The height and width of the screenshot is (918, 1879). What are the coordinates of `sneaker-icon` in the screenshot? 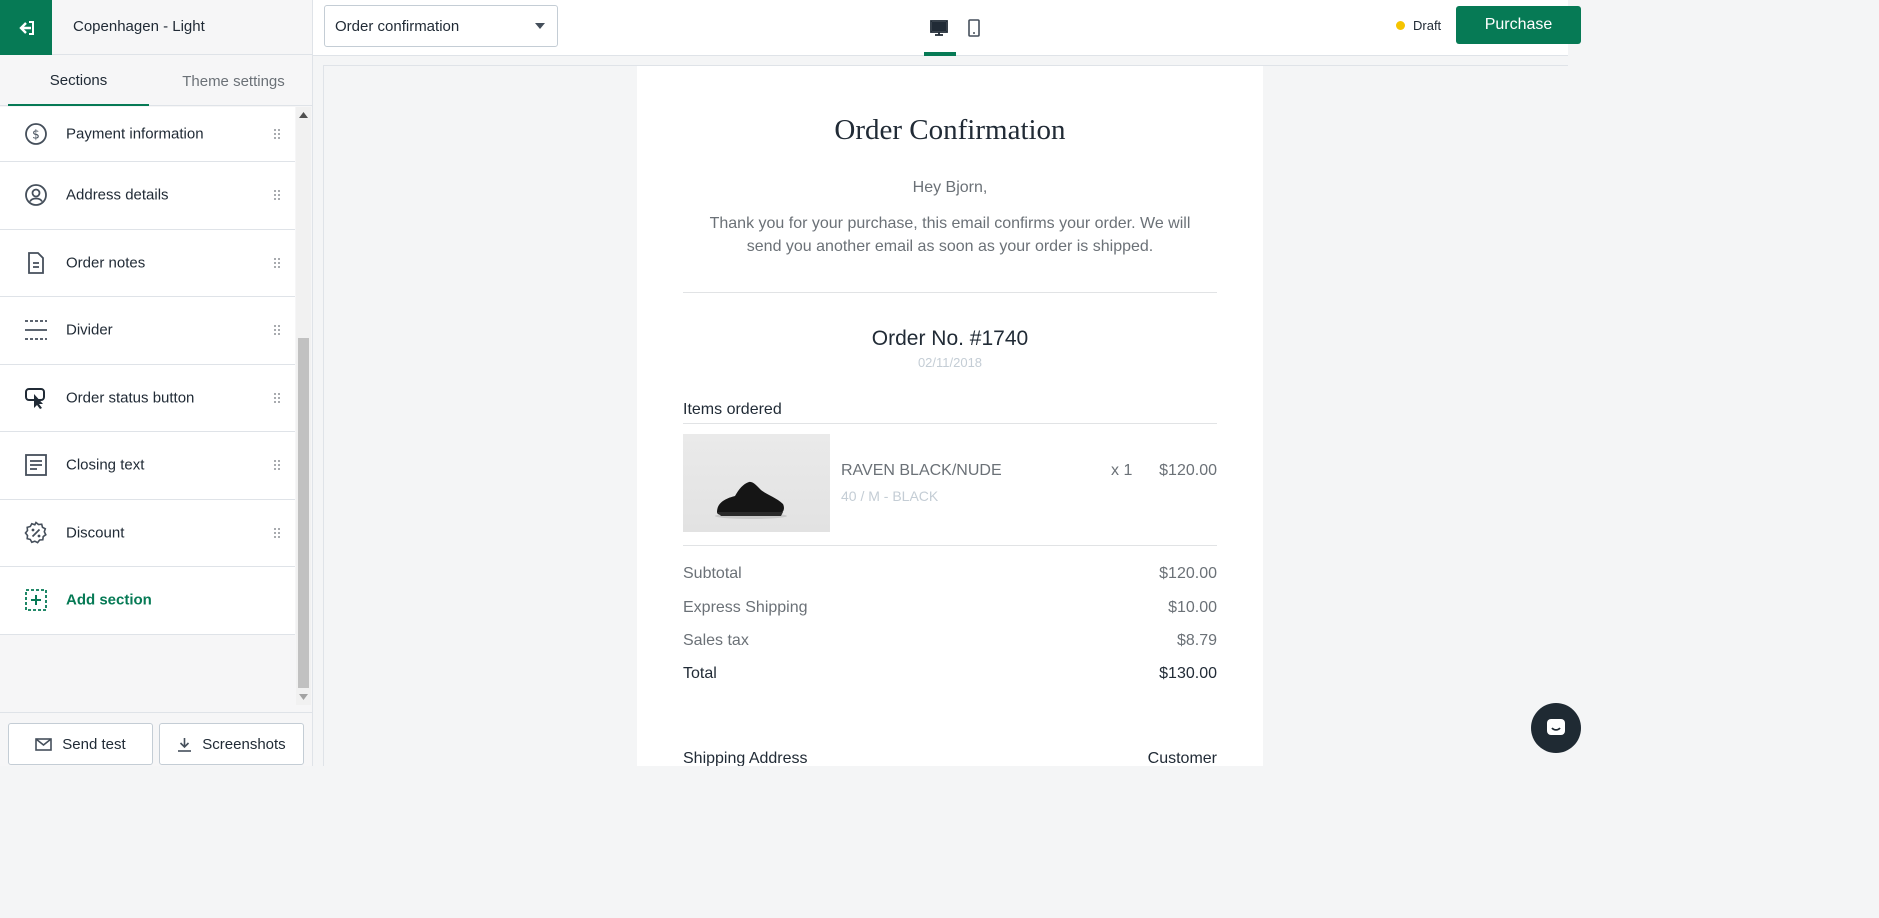 It's located at (751, 500).